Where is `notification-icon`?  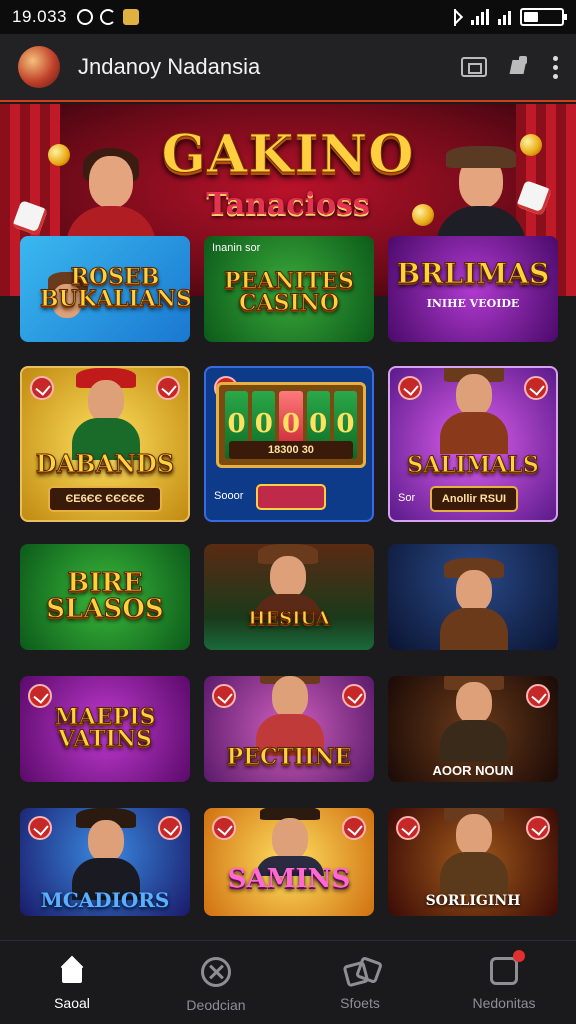 notification-icon is located at coordinates (507, 967).